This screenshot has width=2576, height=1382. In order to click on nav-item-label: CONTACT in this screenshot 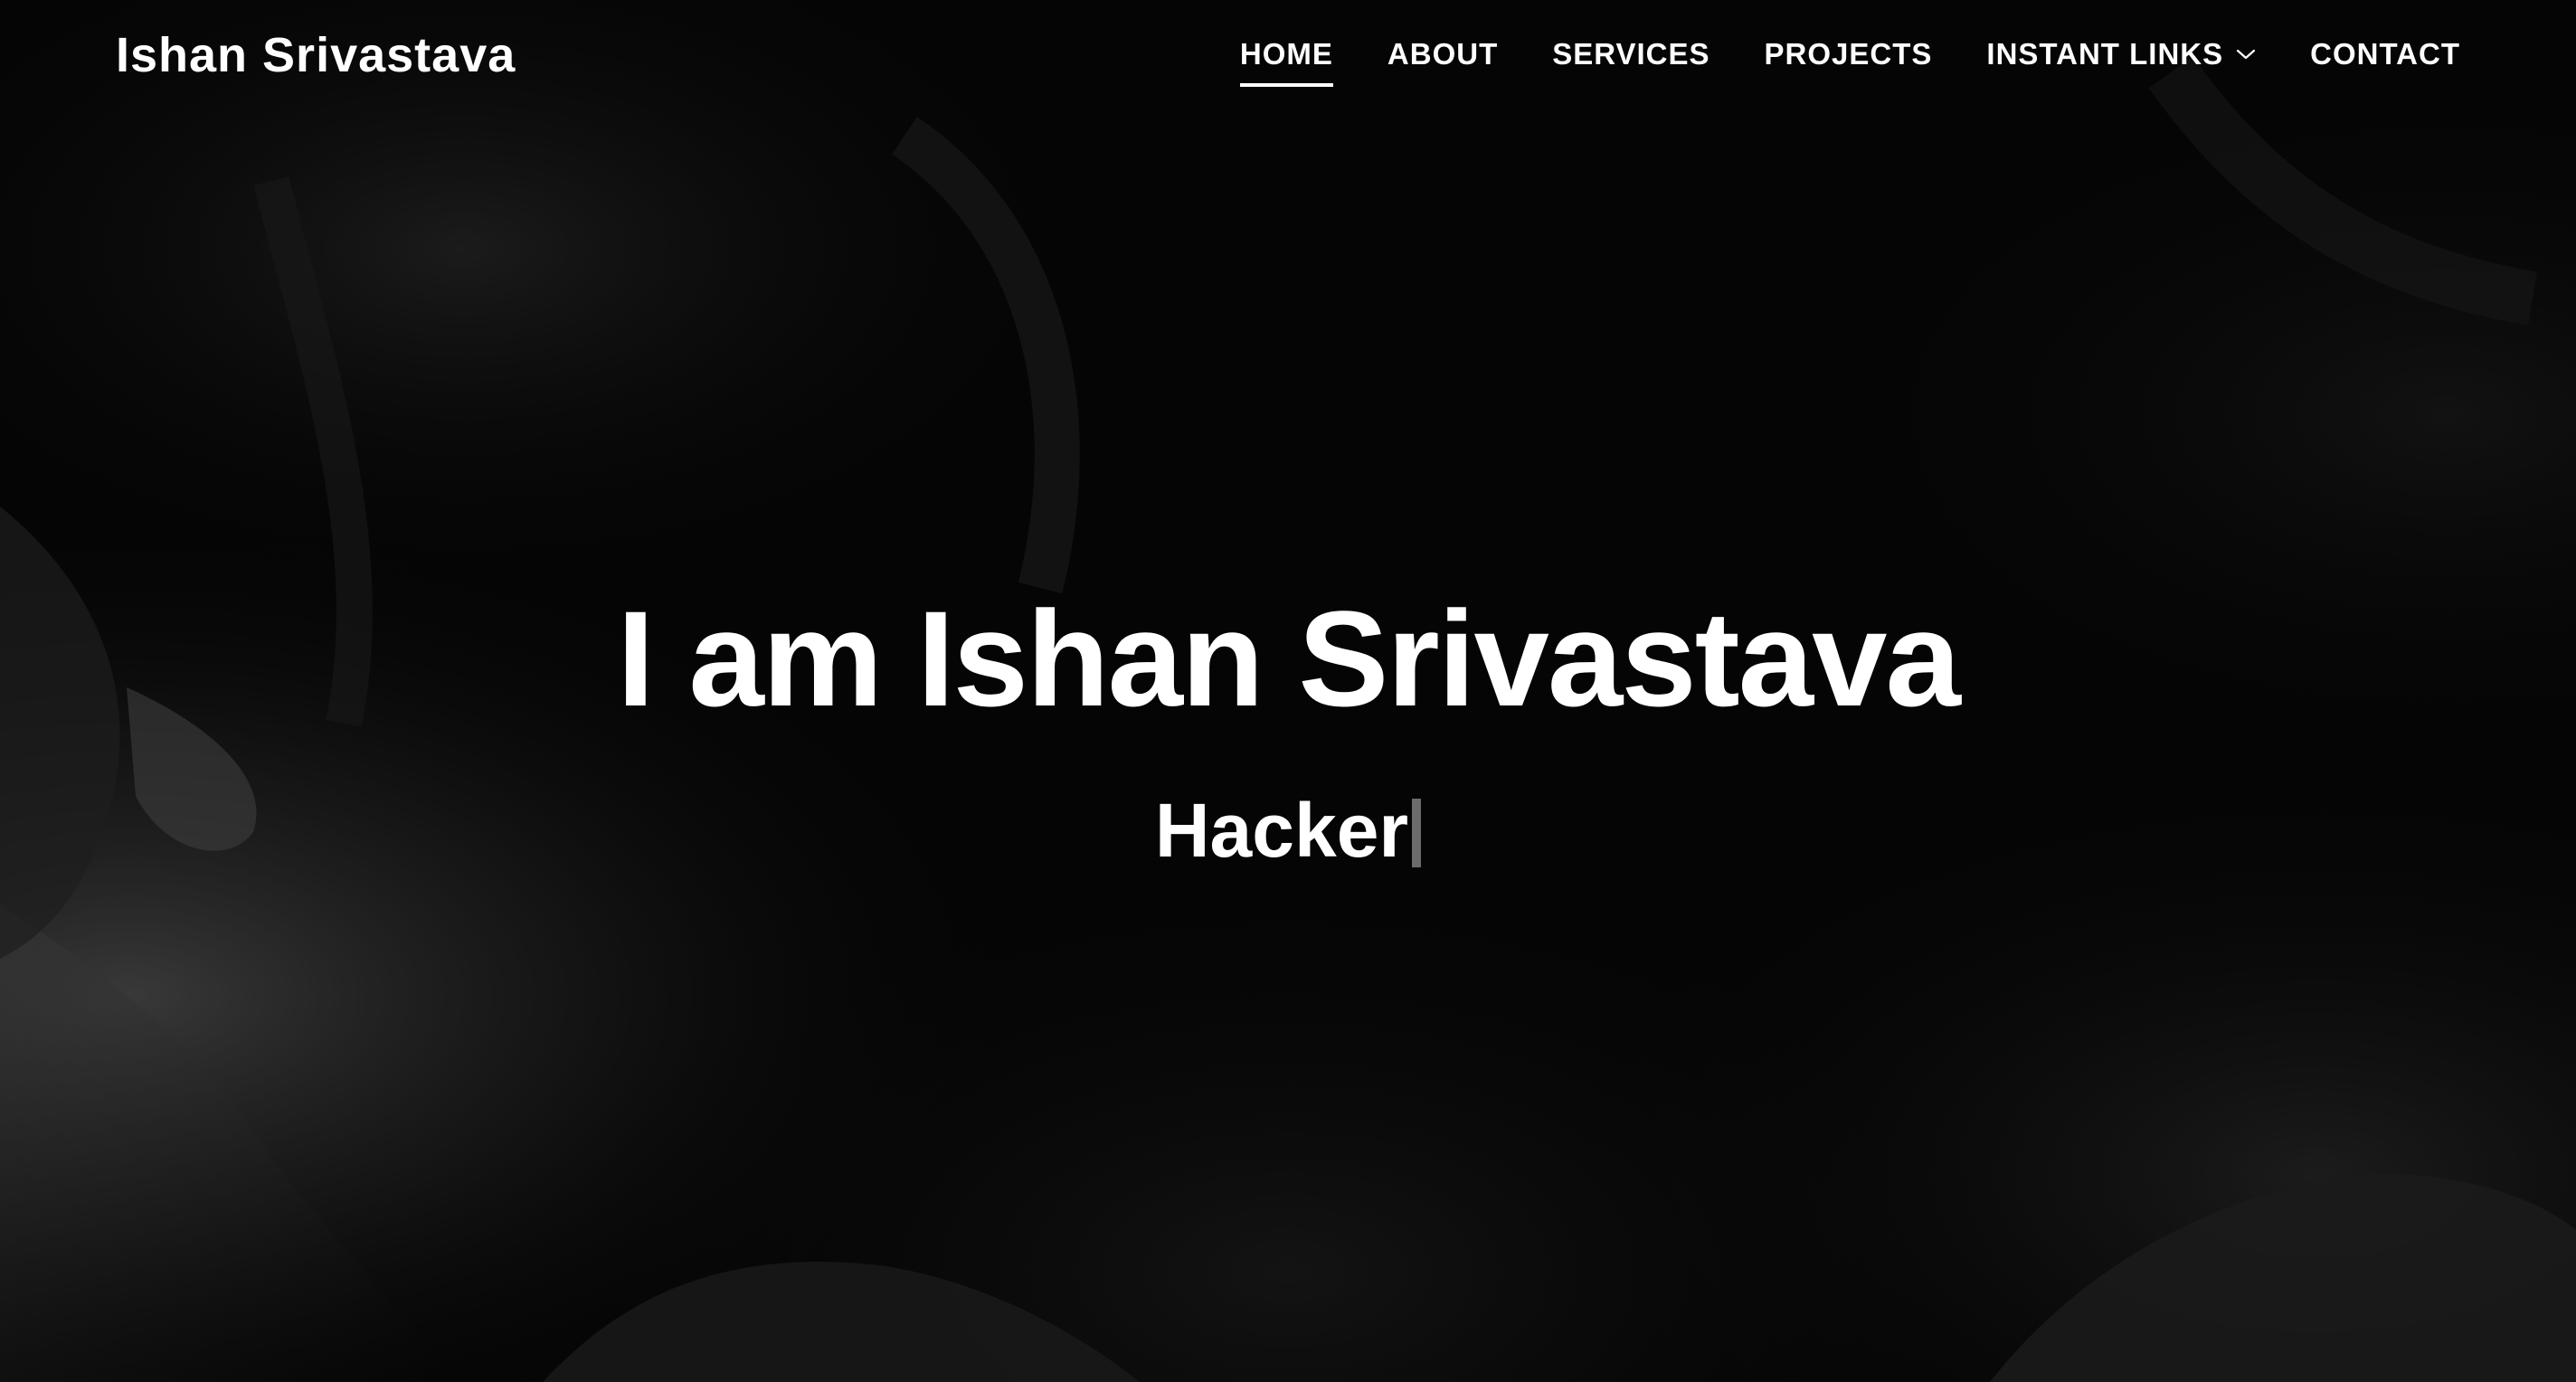, I will do `click(2385, 54)`.